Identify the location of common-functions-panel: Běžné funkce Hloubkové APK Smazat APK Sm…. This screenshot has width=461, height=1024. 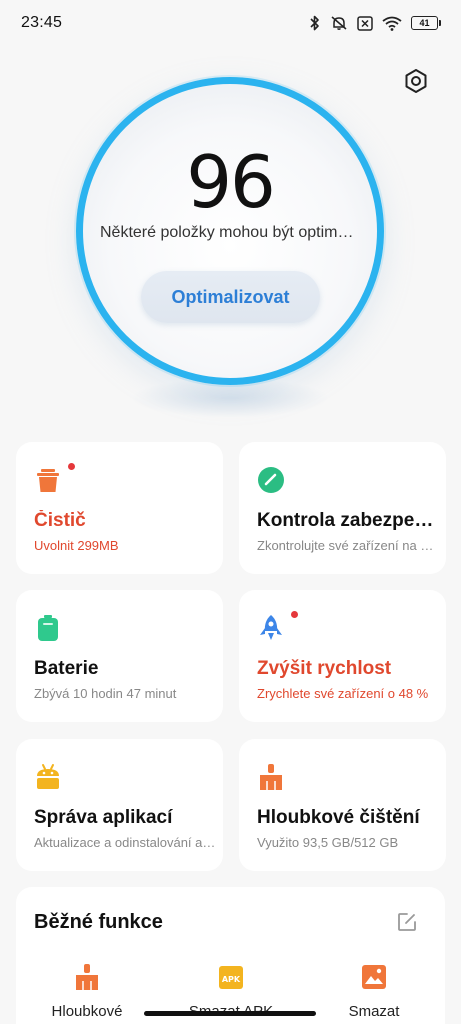
(230, 955).